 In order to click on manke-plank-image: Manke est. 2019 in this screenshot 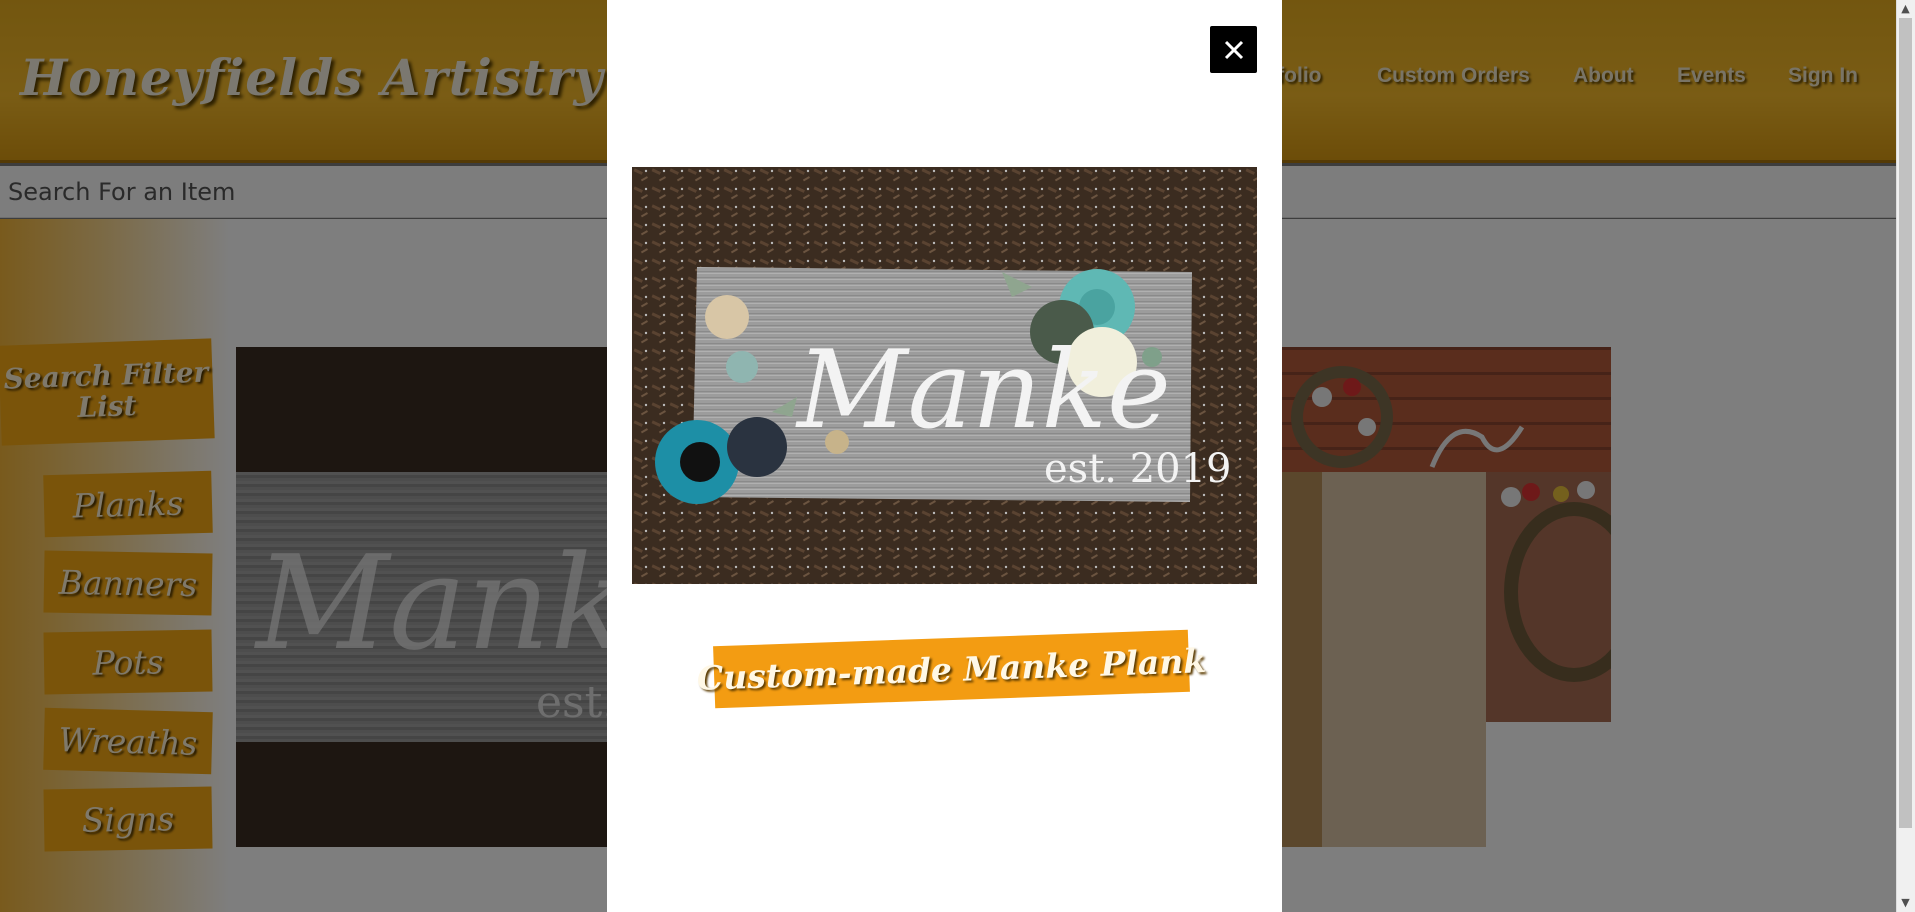, I will do `click(944, 375)`.